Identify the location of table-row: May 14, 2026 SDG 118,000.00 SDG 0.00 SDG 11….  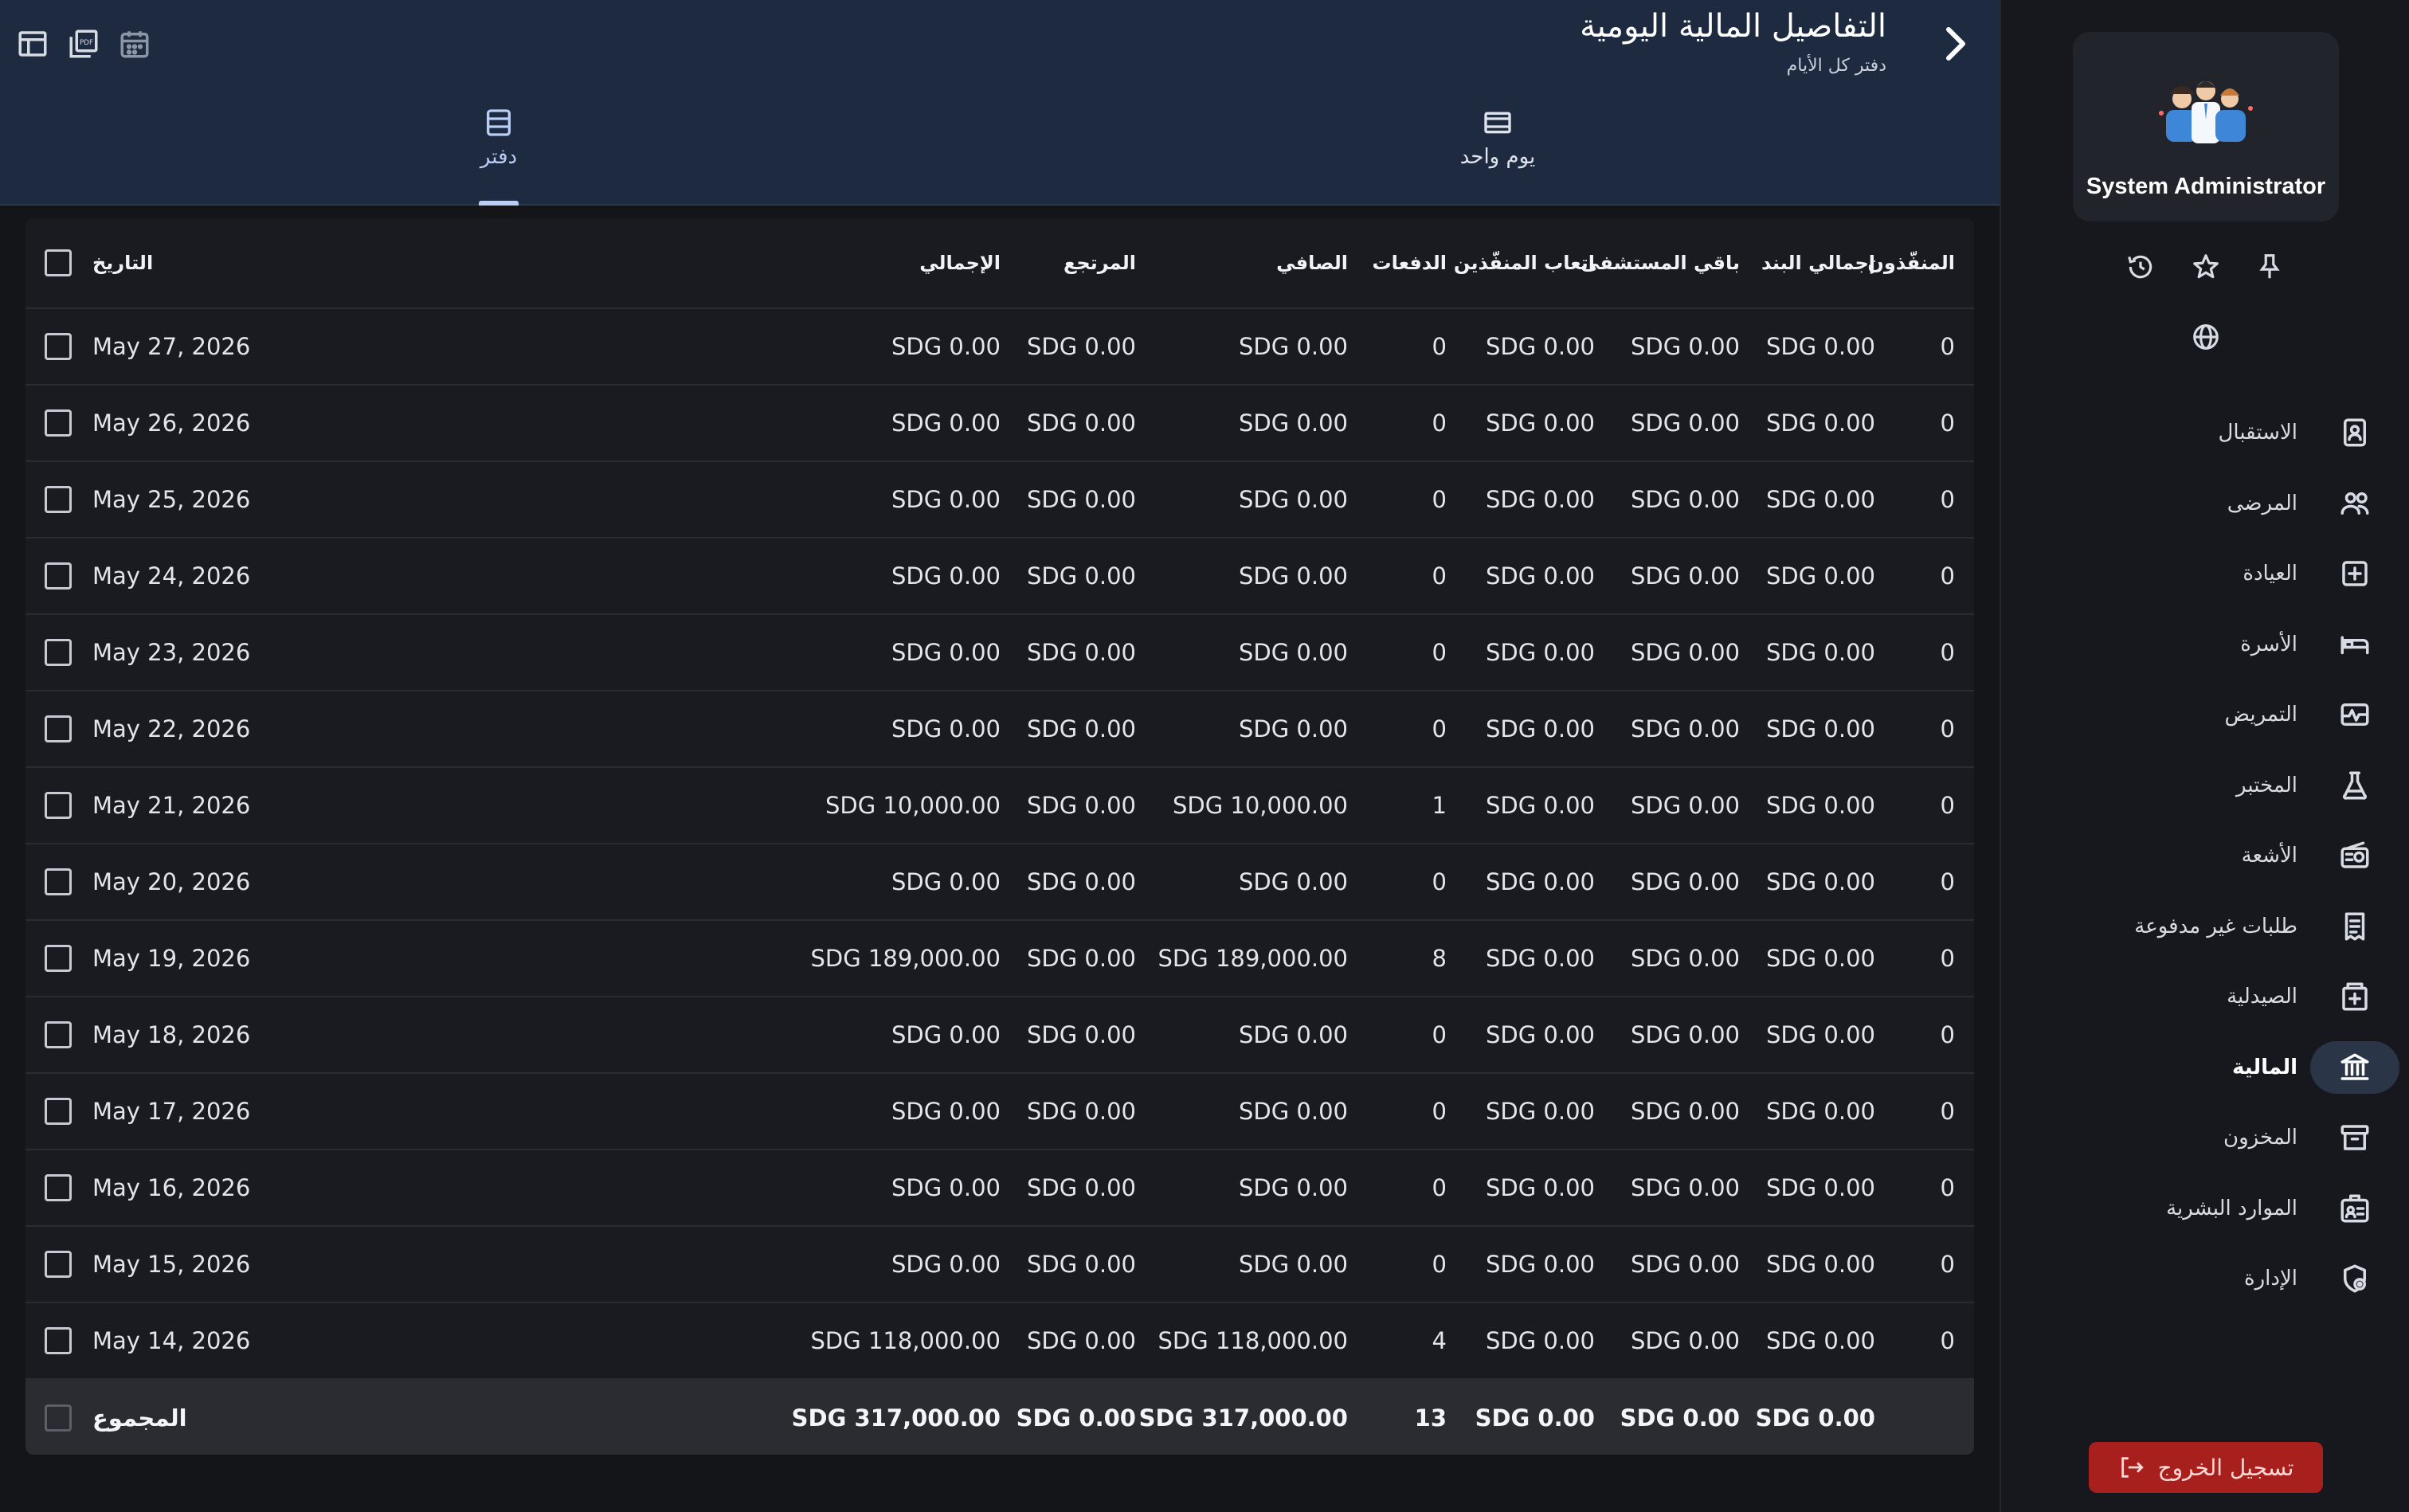
(999, 1342).